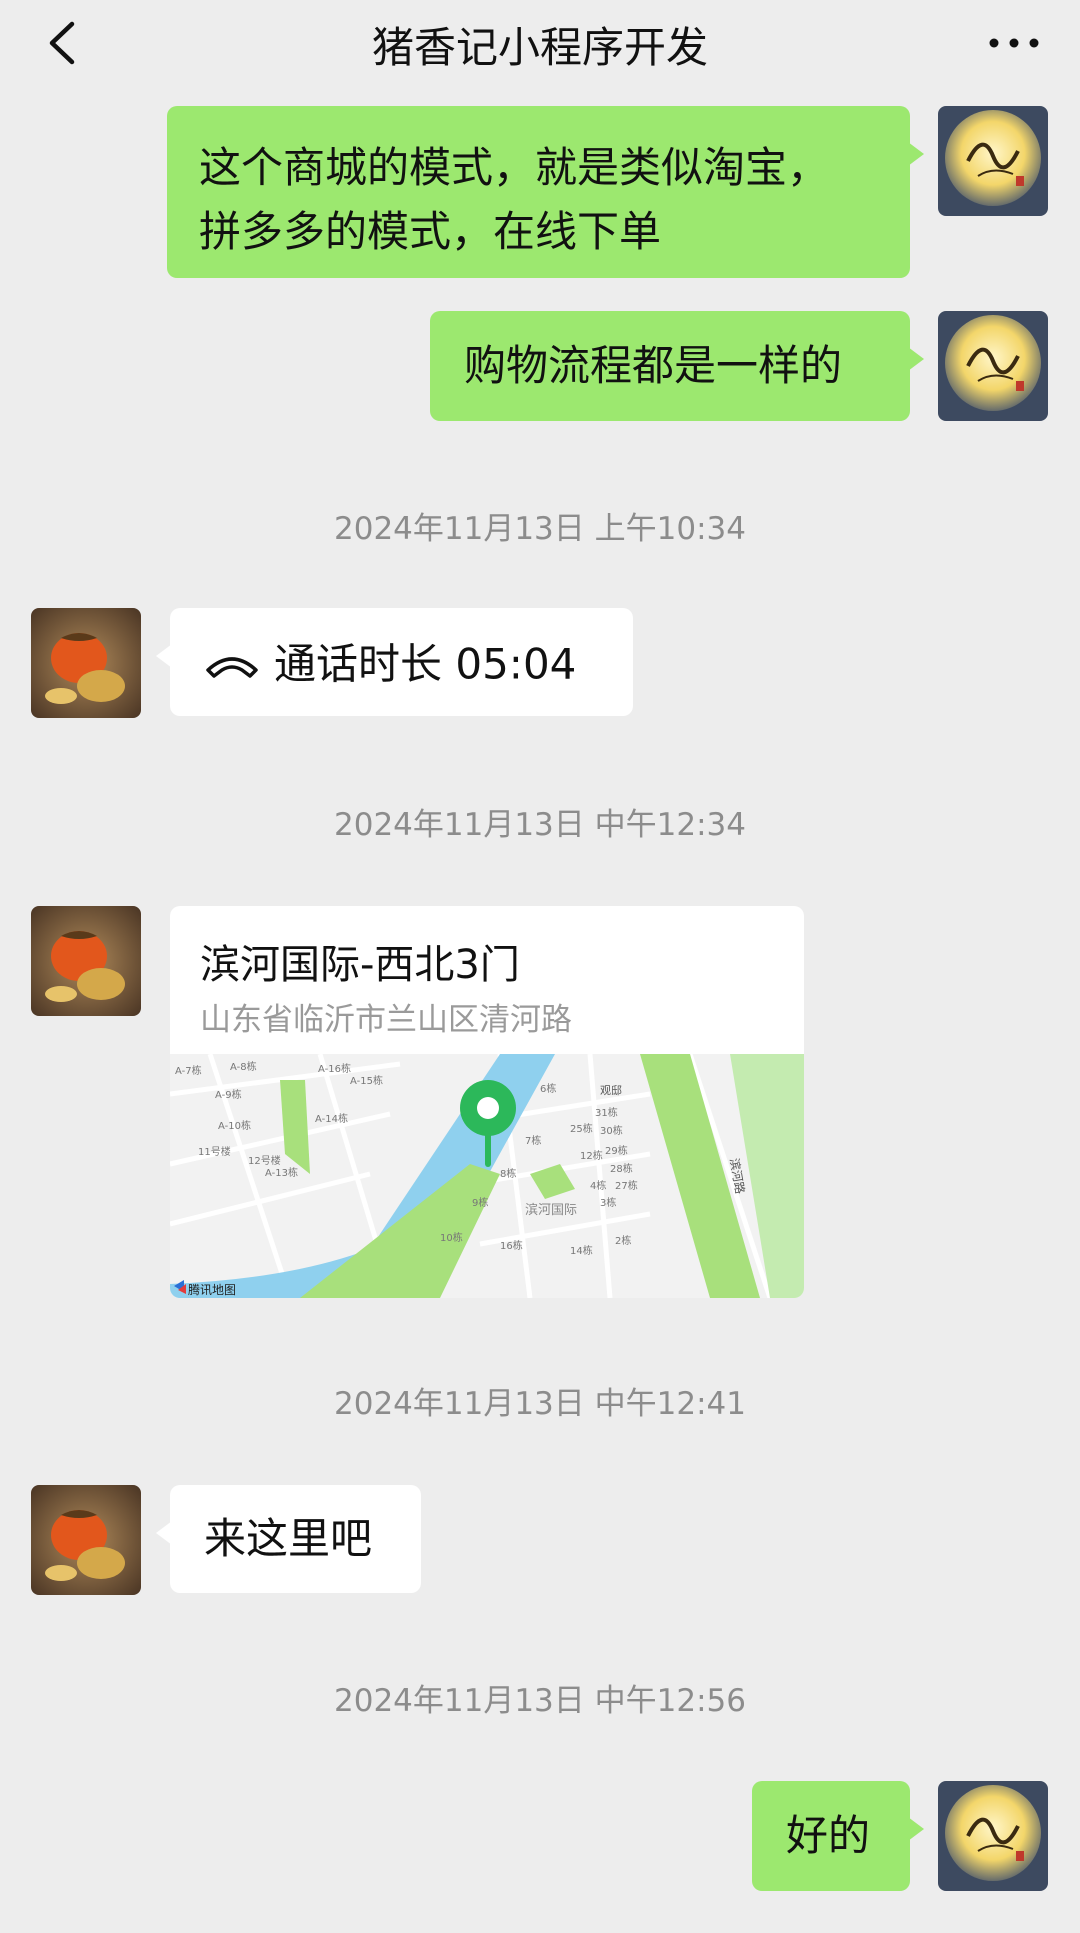  Describe the element at coordinates (281, 1172) in the screenshot. I see `map-label: A-13栋` at that location.